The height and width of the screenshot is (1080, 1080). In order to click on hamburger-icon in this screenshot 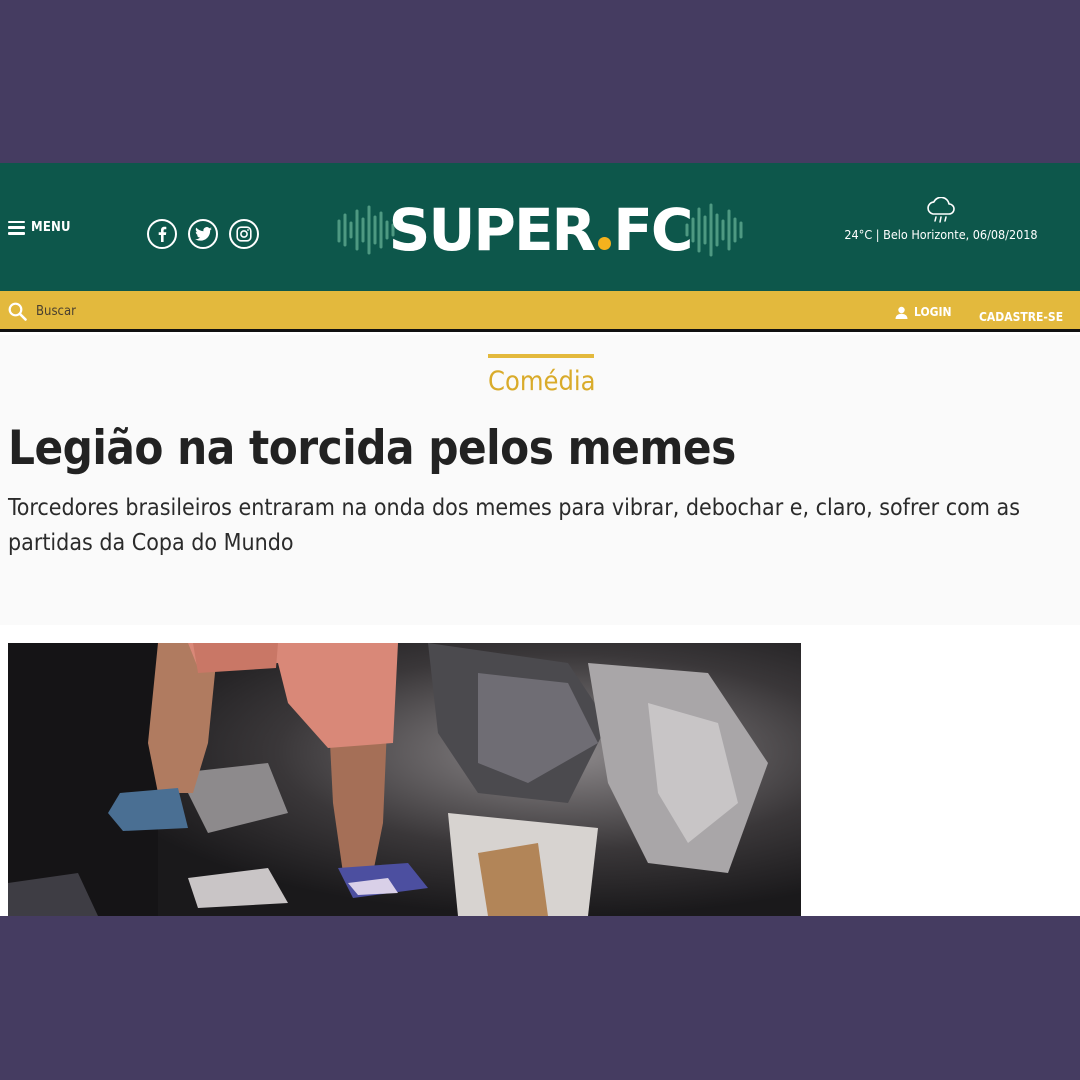, I will do `click(16, 227)`.